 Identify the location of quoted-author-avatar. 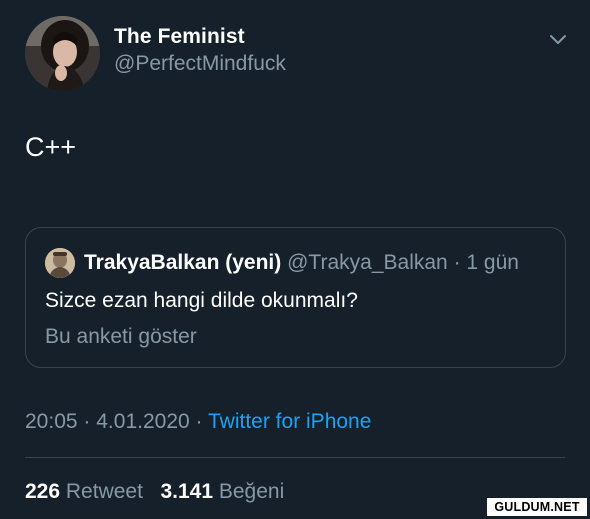
(60, 263).